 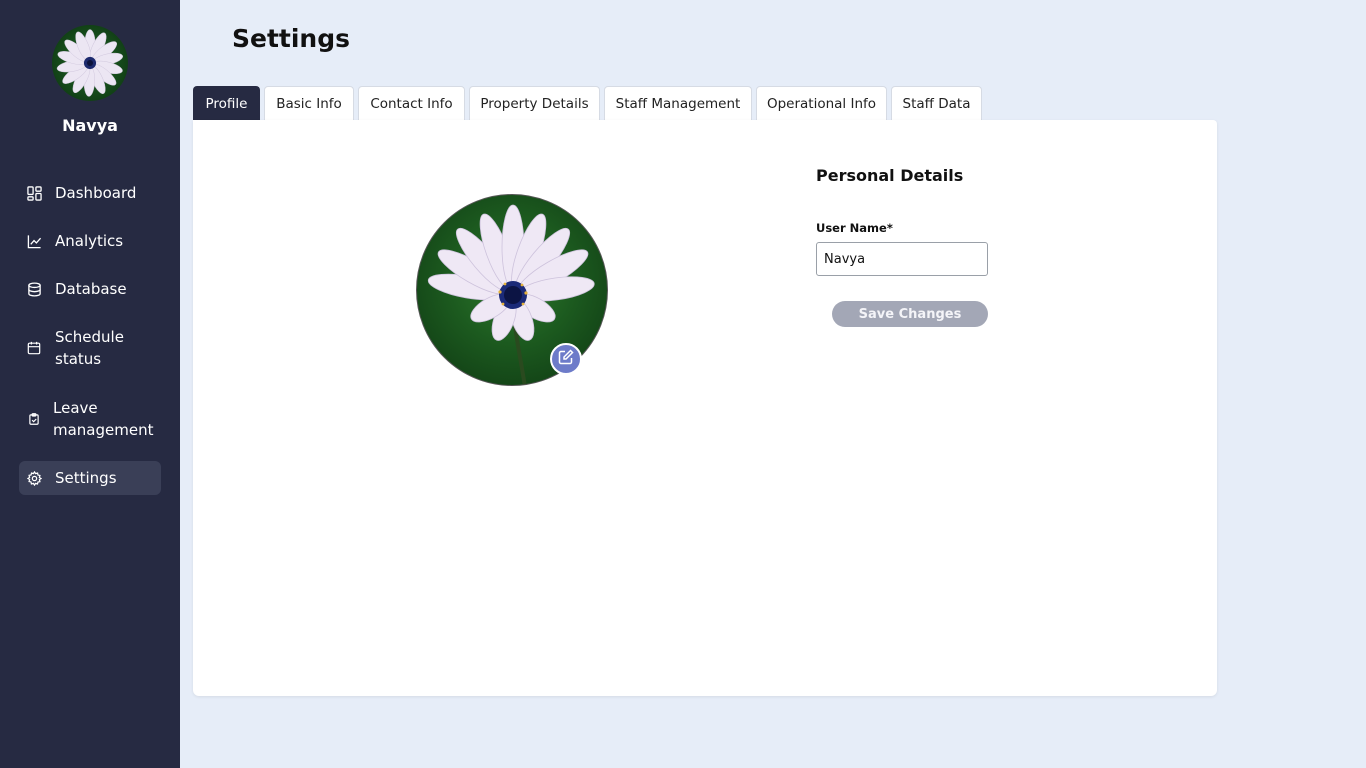 What do you see at coordinates (34, 241) in the screenshot?
I see `chart-line-icon` at bounding box center [34, 241].